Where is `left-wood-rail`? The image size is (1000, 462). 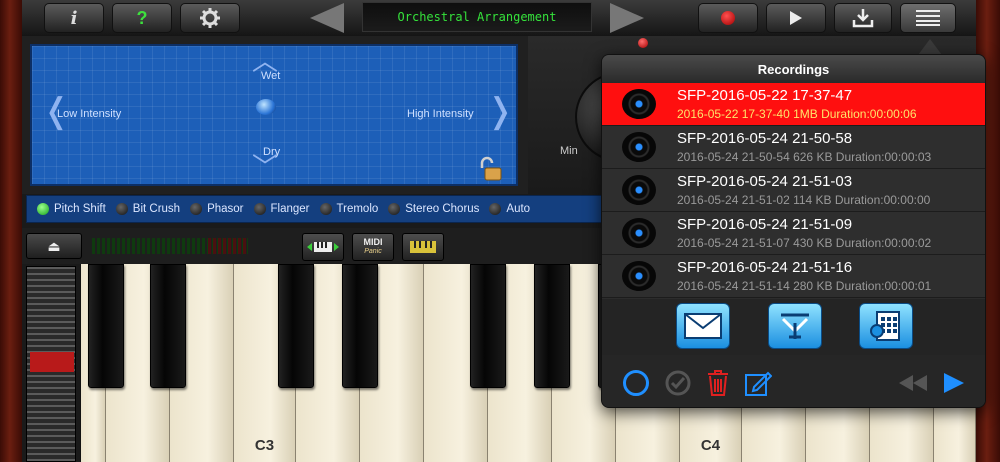 left-wood-rail is located at coordinates (11, 231).